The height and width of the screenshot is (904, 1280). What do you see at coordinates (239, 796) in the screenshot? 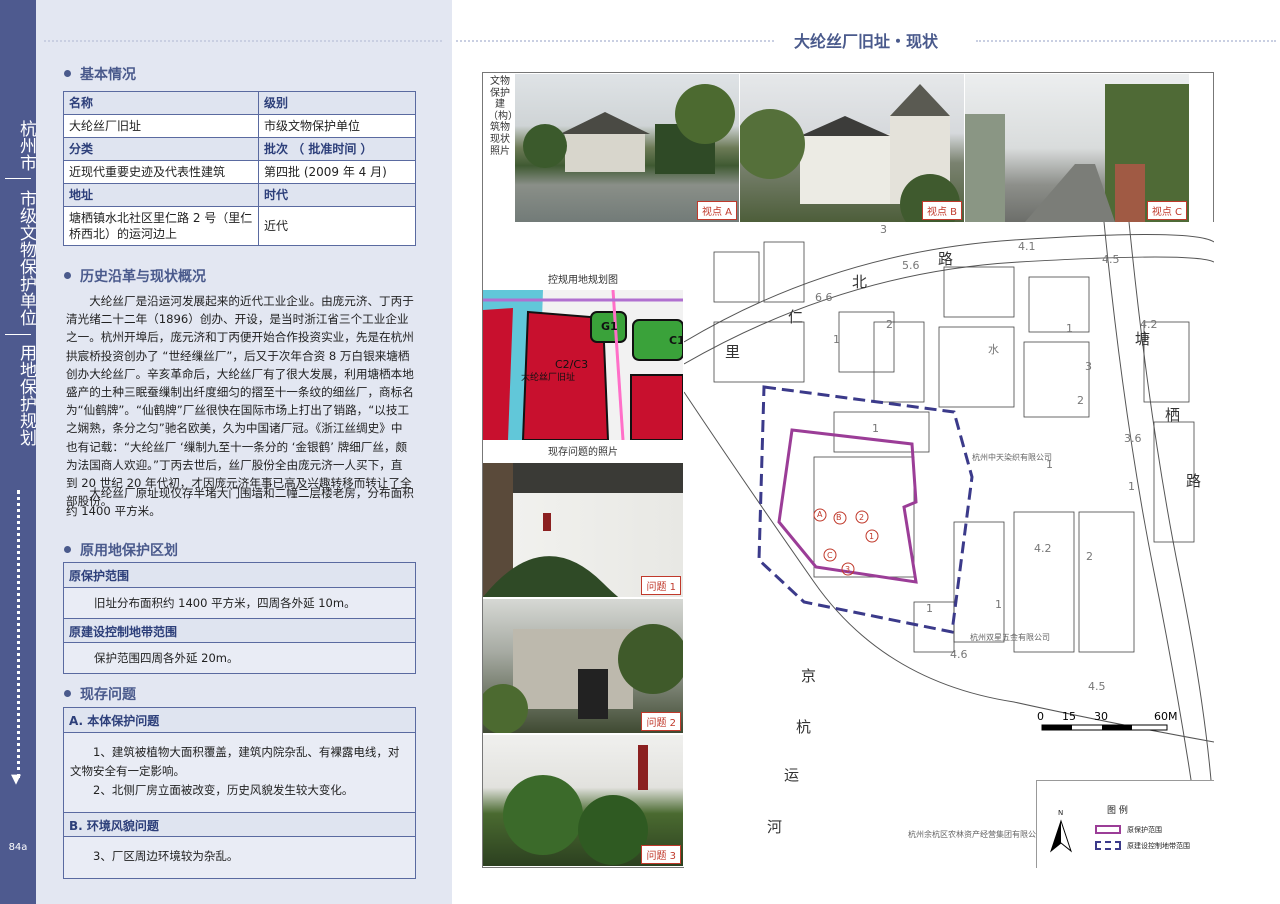
I see `issue-a-2: 2、北侧厂房立面被改变，历史风貌发生较大变化。` at bounding box center [239, 796].